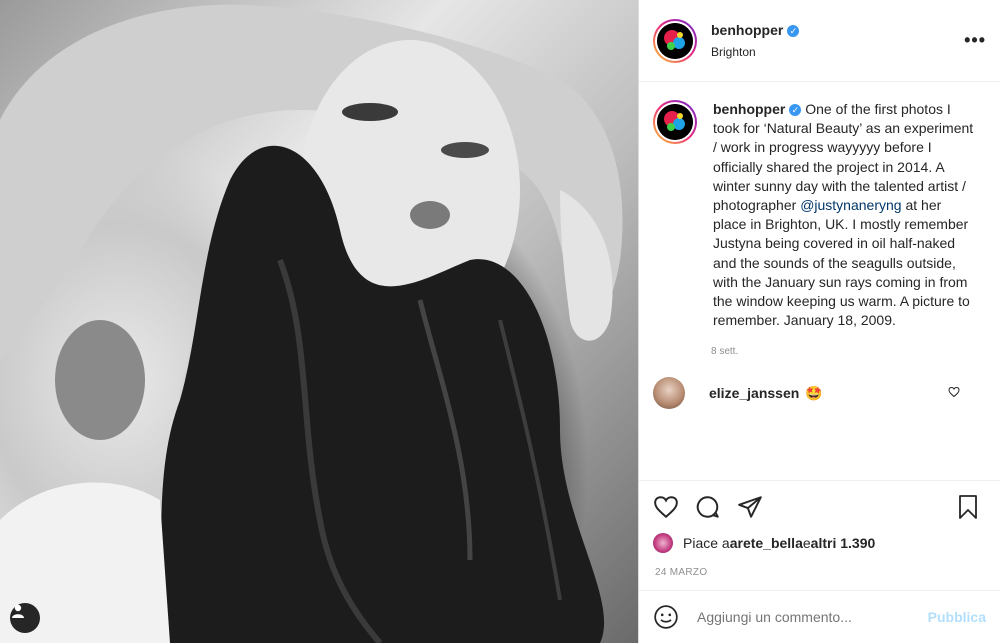 This screenshot has width=1000, height=643. I want to click on mention-link: @justynaneryng, so click(850, 205).